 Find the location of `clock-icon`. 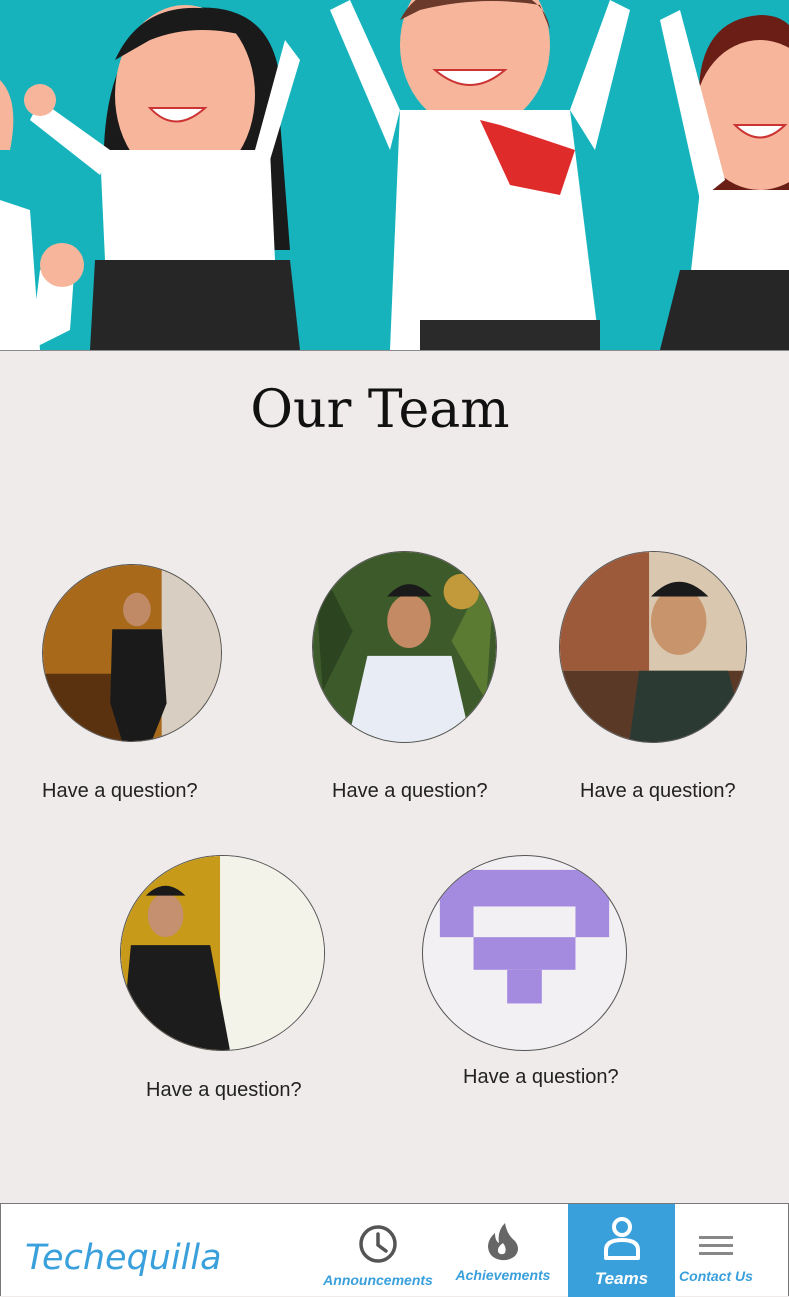

clock-icon is located at coordinates (378, 1244).